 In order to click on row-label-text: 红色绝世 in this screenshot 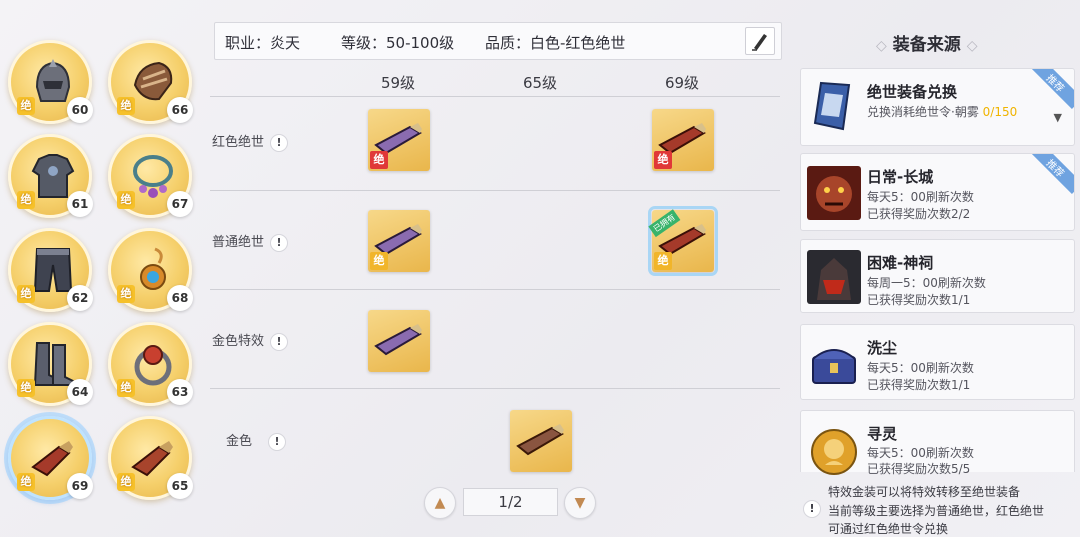, I will do `click(238, 142)`.